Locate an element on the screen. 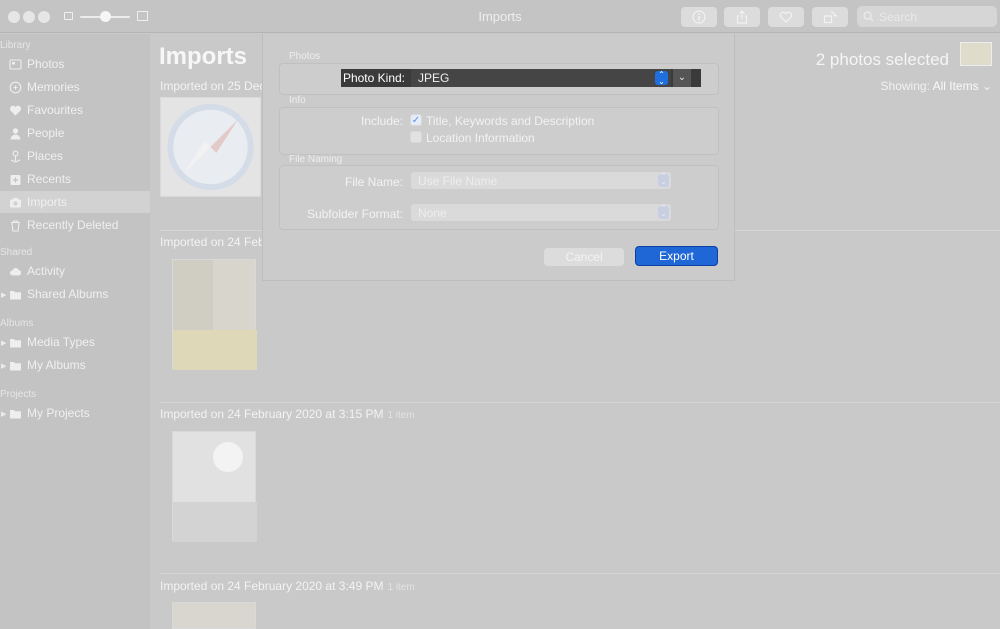  file-name-label: File Name: is located at coordinates (373, 182).